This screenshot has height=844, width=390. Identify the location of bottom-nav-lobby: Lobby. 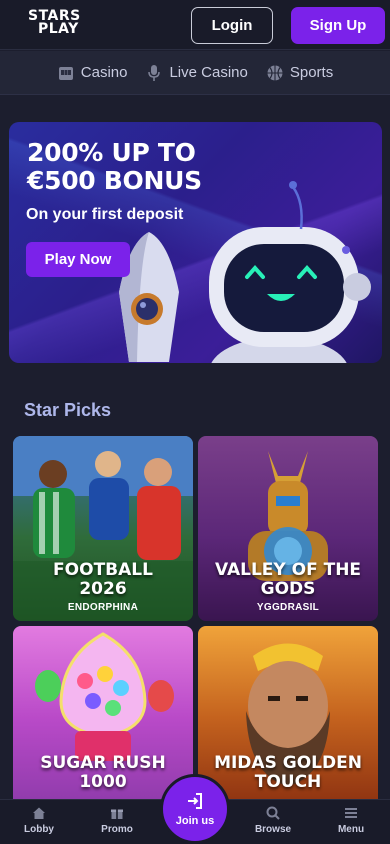
(39, 820).